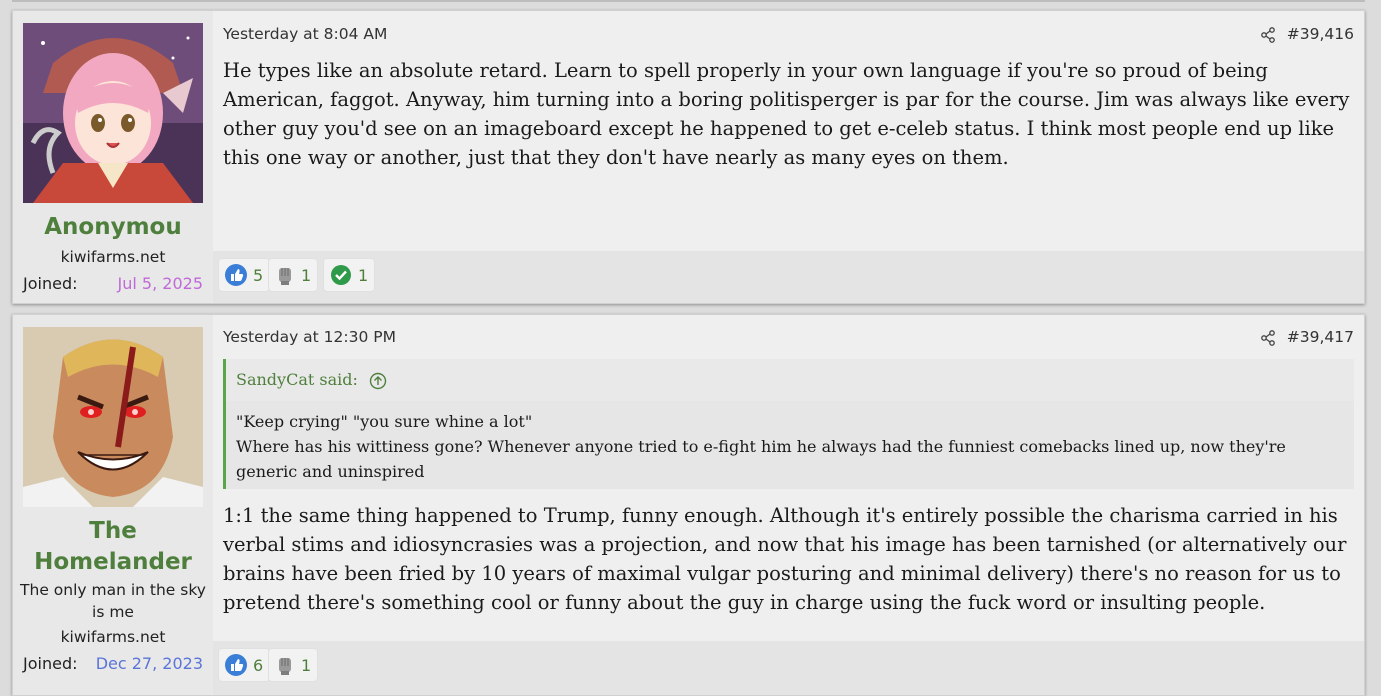 The width and height of the screenshot is (1381, 696). Describe the element at coordinates (788, 277) in the screenshot. I see `reaction-bar: 5 1 1` at that location.